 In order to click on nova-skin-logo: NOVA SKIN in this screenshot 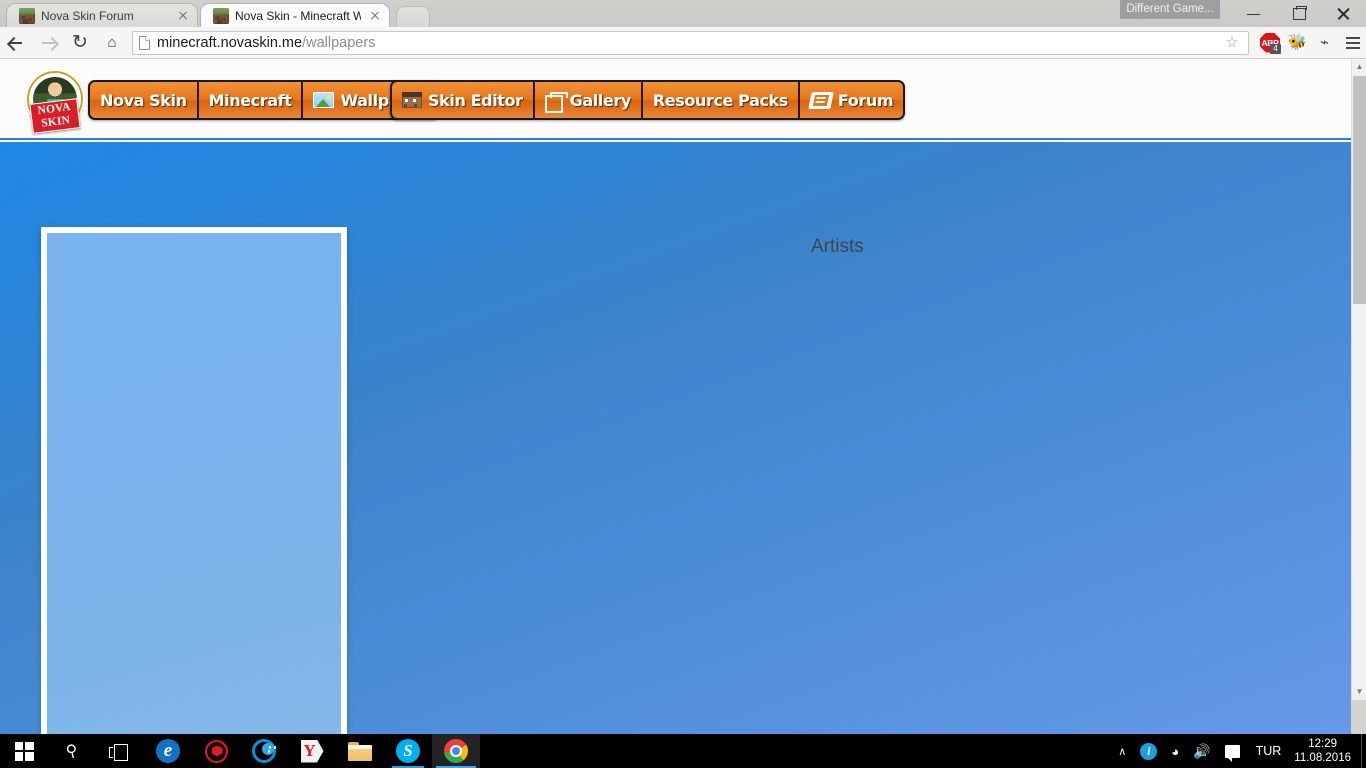, I will do `click(55, 101)`.